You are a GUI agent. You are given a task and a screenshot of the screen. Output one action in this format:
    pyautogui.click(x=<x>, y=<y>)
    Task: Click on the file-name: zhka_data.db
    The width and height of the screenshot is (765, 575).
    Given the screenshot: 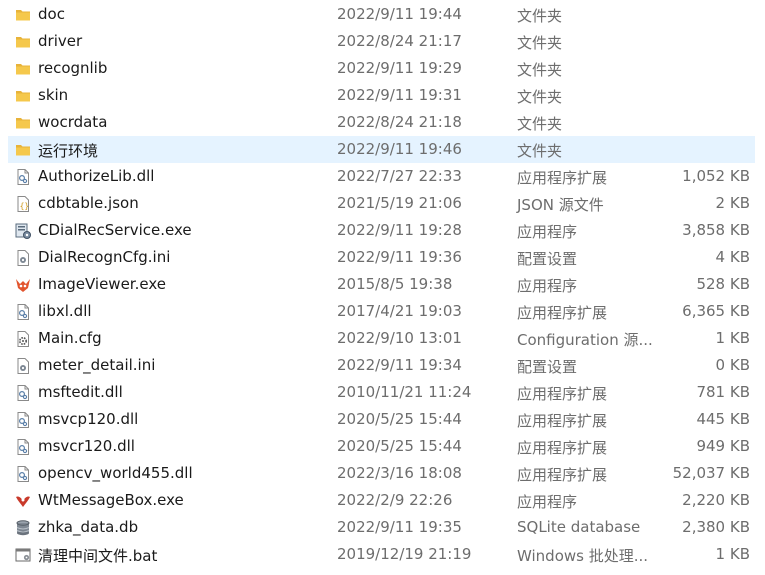 What is the action you would take?
    pyautogui.click(x=88, y=527)
    